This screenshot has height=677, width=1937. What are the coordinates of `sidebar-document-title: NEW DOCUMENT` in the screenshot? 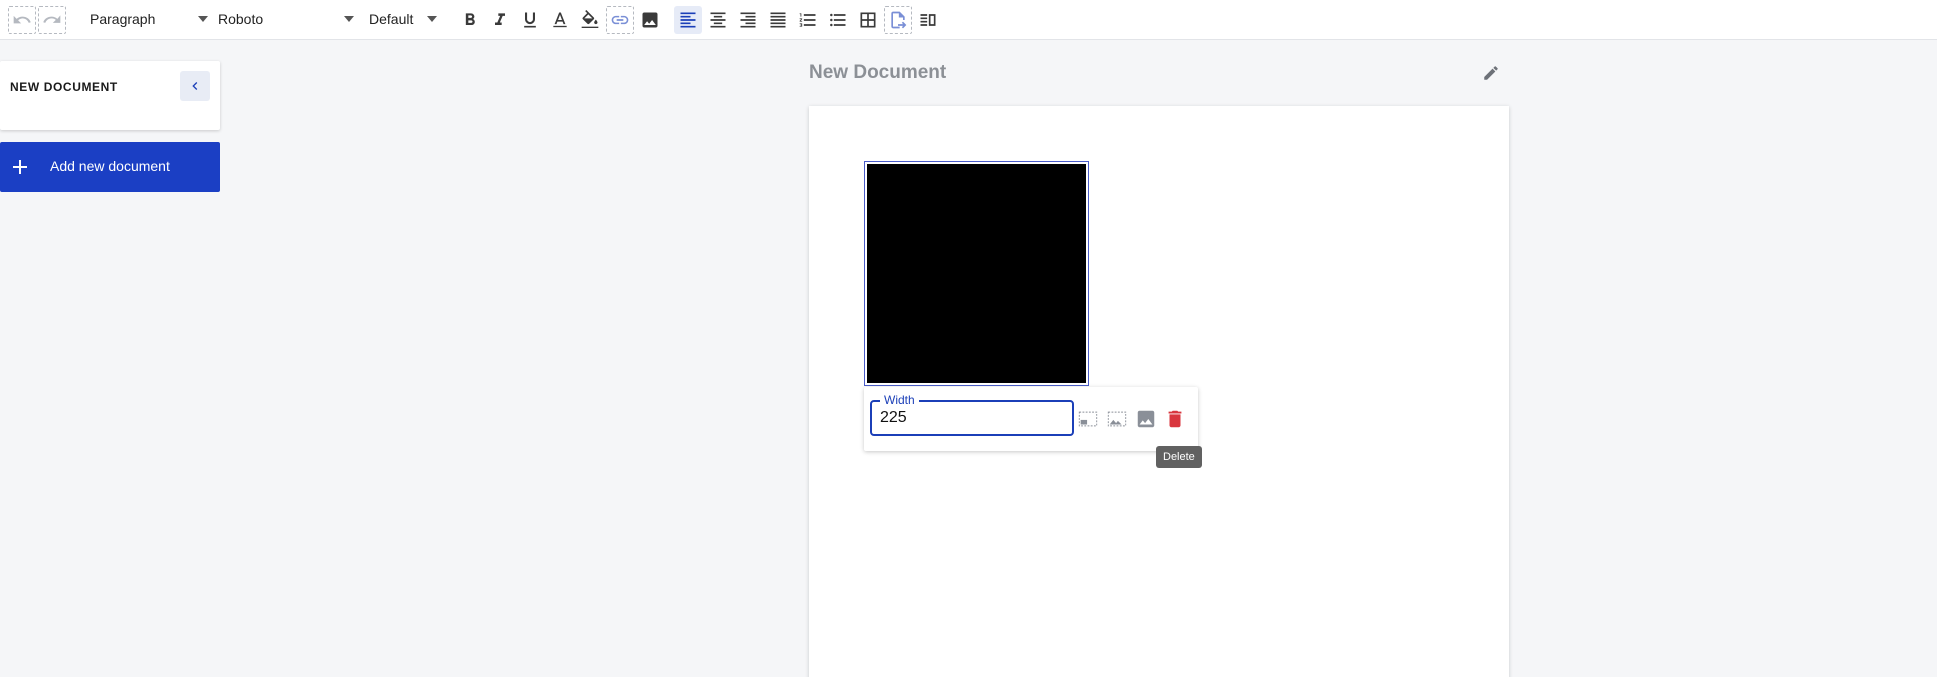 It's located at (64, 87).